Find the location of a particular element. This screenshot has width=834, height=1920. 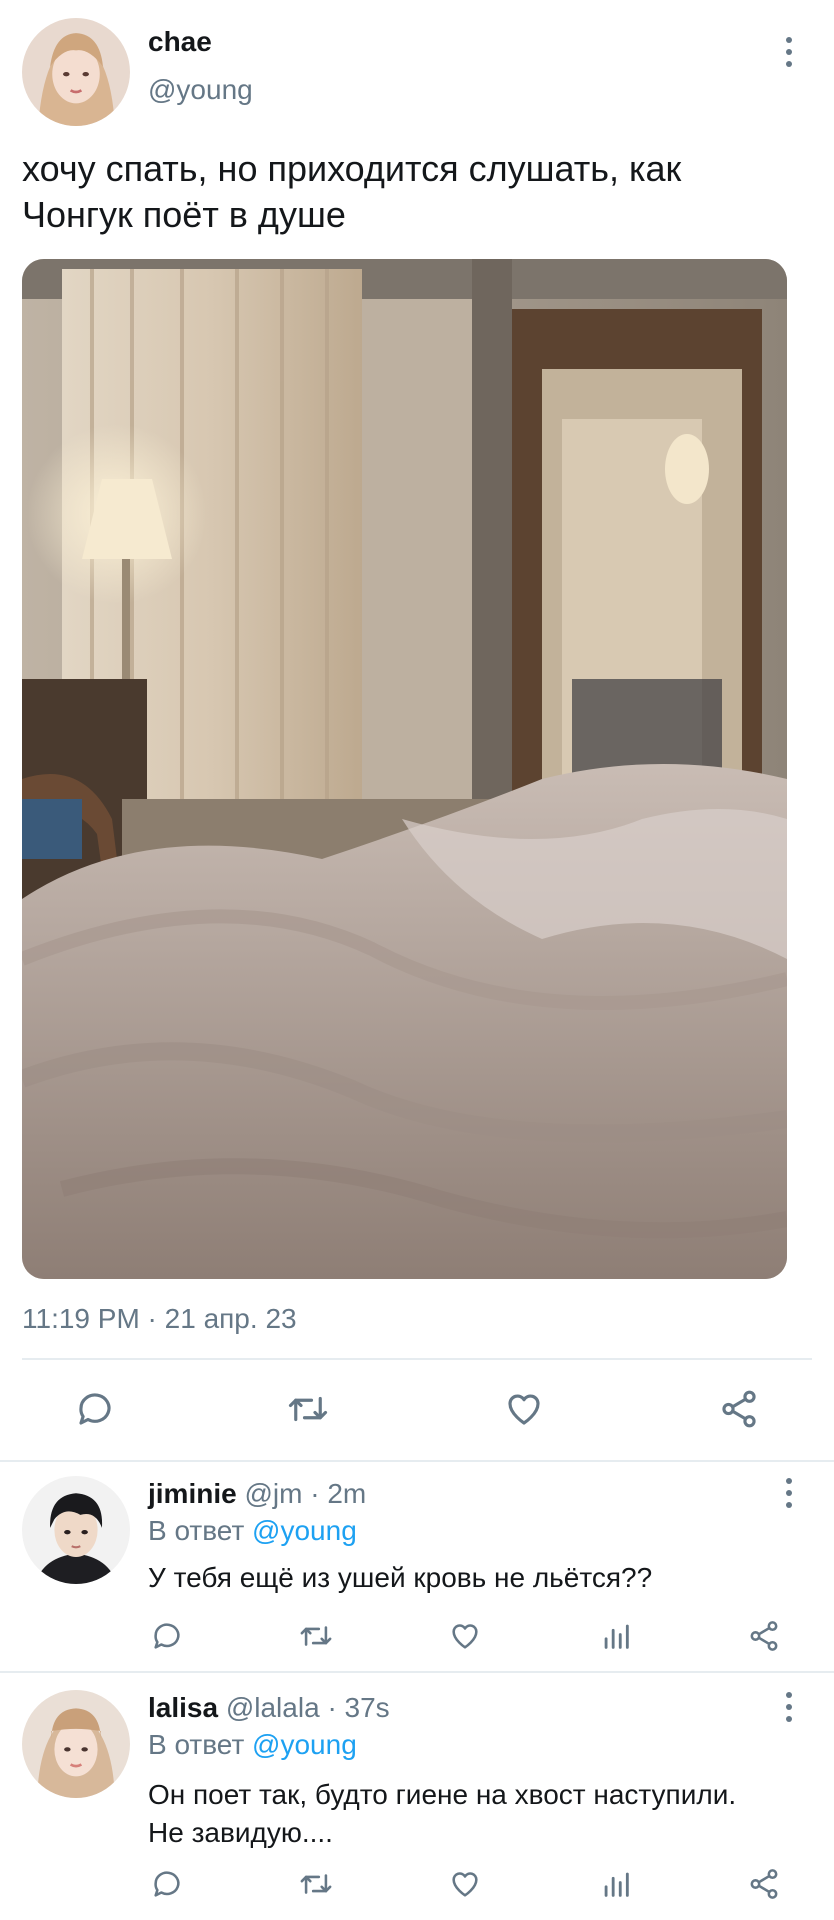

author-avatar is located at coordinates (76, 72).